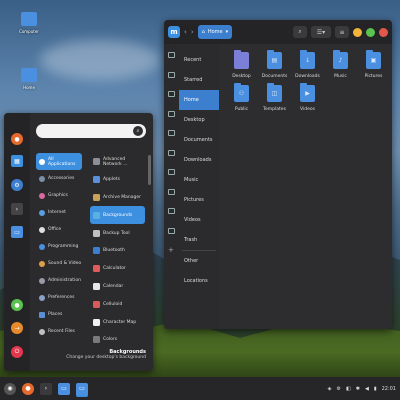 The height and width of the screenshot is (400, 400). Describe the element at coordinates (274, 64) in the screenshot. I see `file-item-documents: ▤ Documents` at that location.